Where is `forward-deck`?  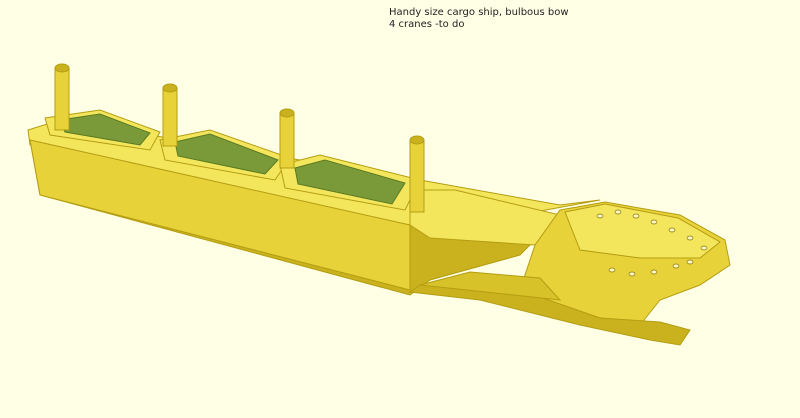
forward-deck is located at coordinates (485, 217).